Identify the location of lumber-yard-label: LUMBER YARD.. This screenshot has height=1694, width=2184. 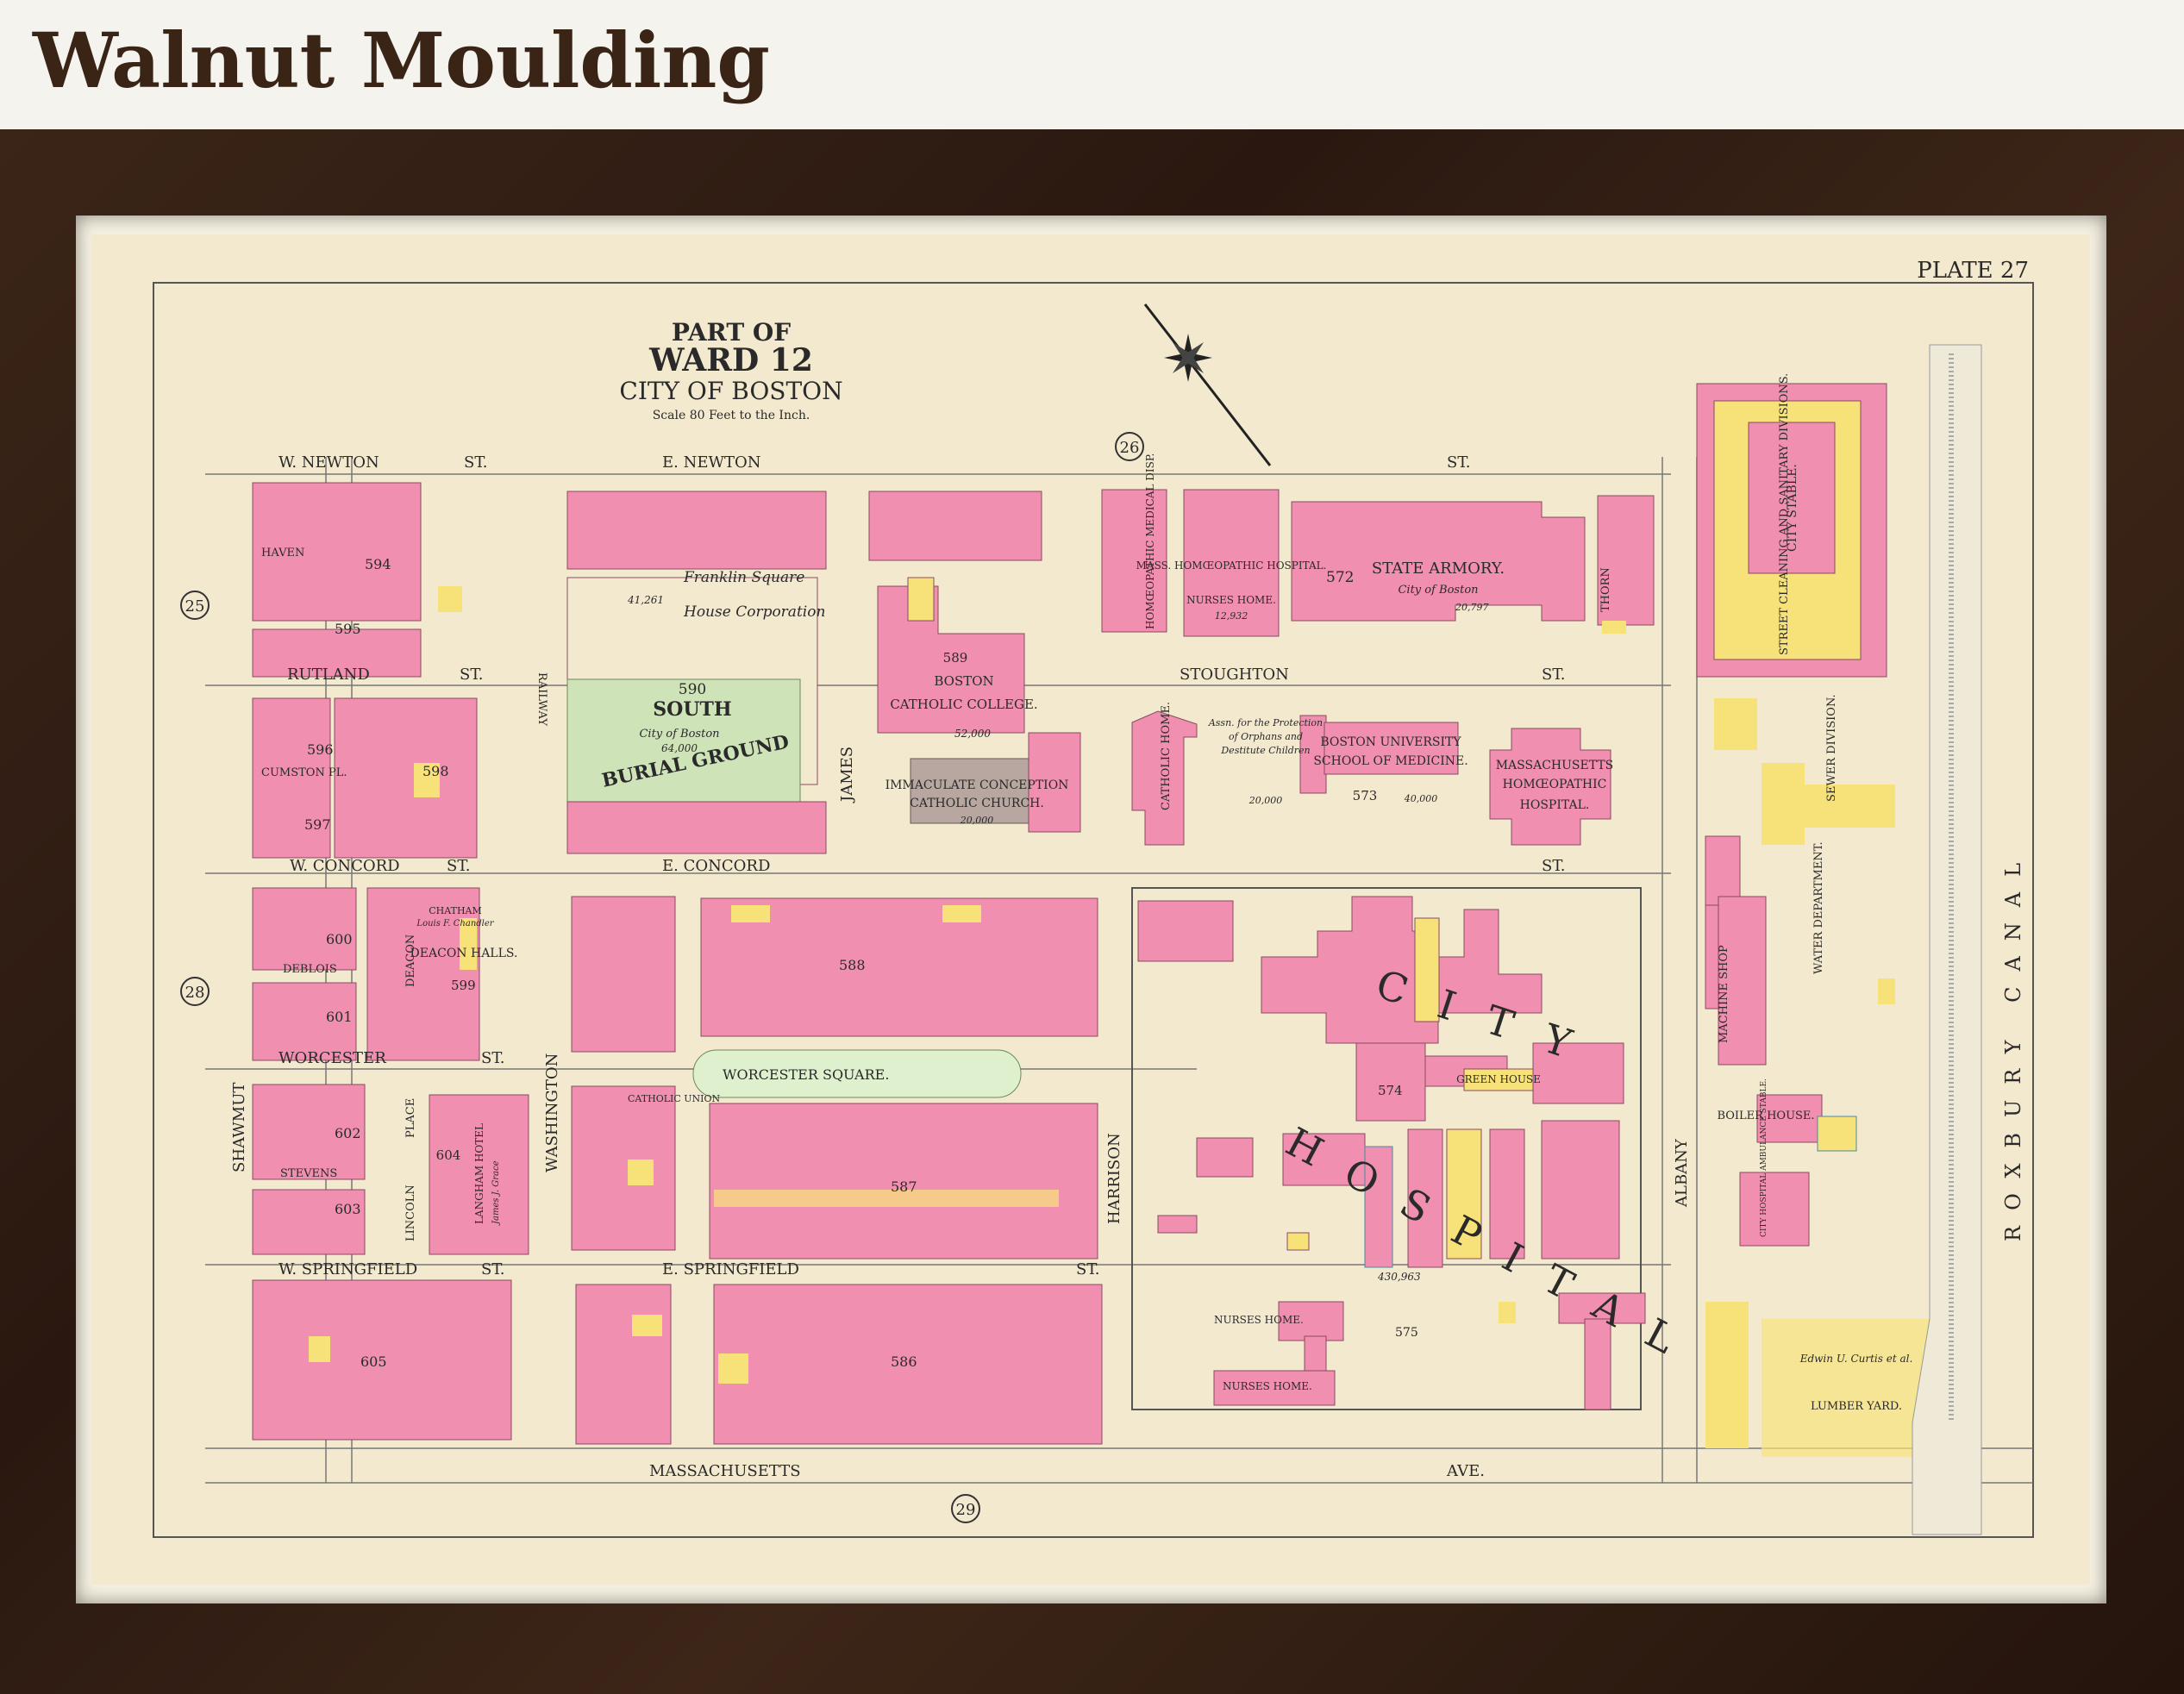
(1857, 1406).